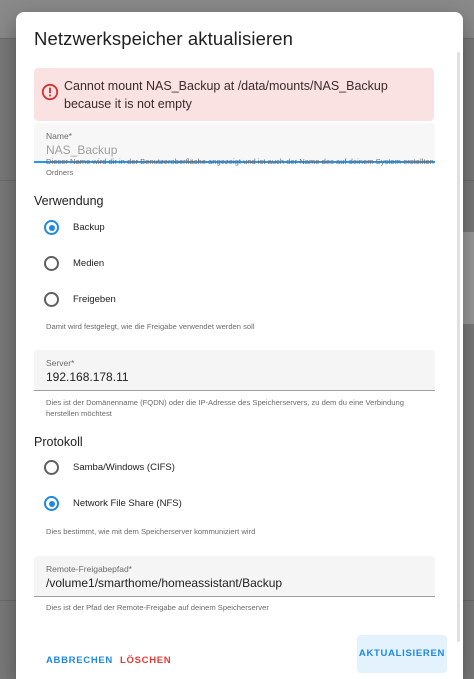  Describe the element at coordinates (164, 583) in the screenshot. I see `remote-path-field-value: /volume1/smarthome/homeassistant/Backup` at that location.